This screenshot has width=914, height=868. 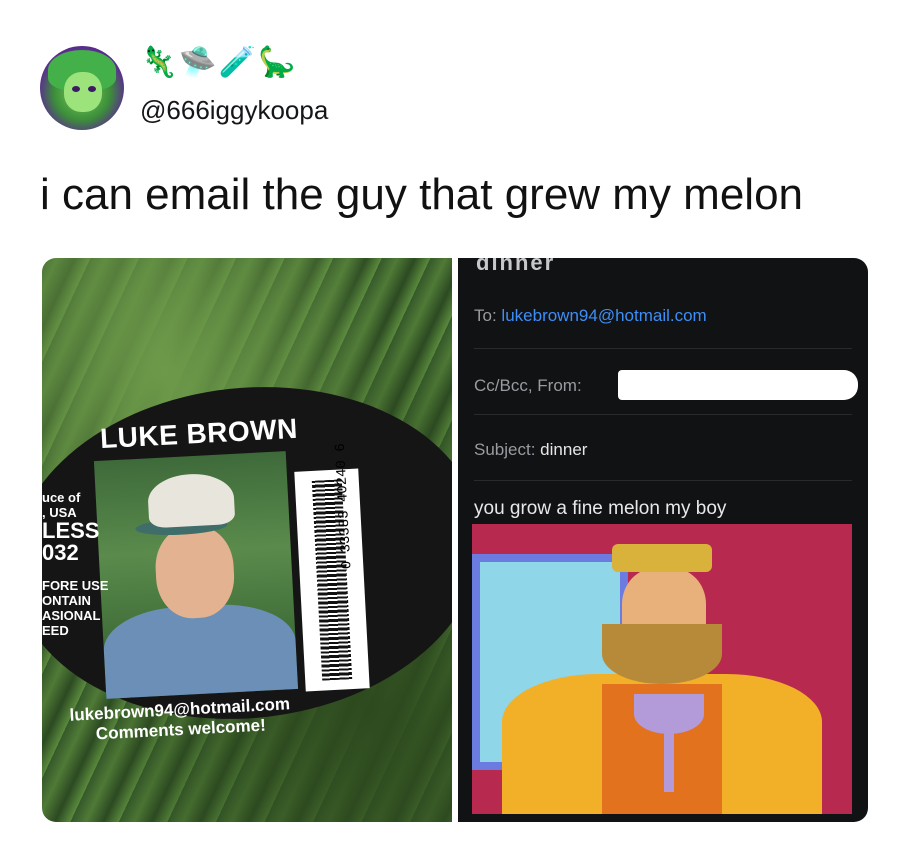 I want to click on ufo-emoji-icon: 🛸, so click(x=198, y=62).